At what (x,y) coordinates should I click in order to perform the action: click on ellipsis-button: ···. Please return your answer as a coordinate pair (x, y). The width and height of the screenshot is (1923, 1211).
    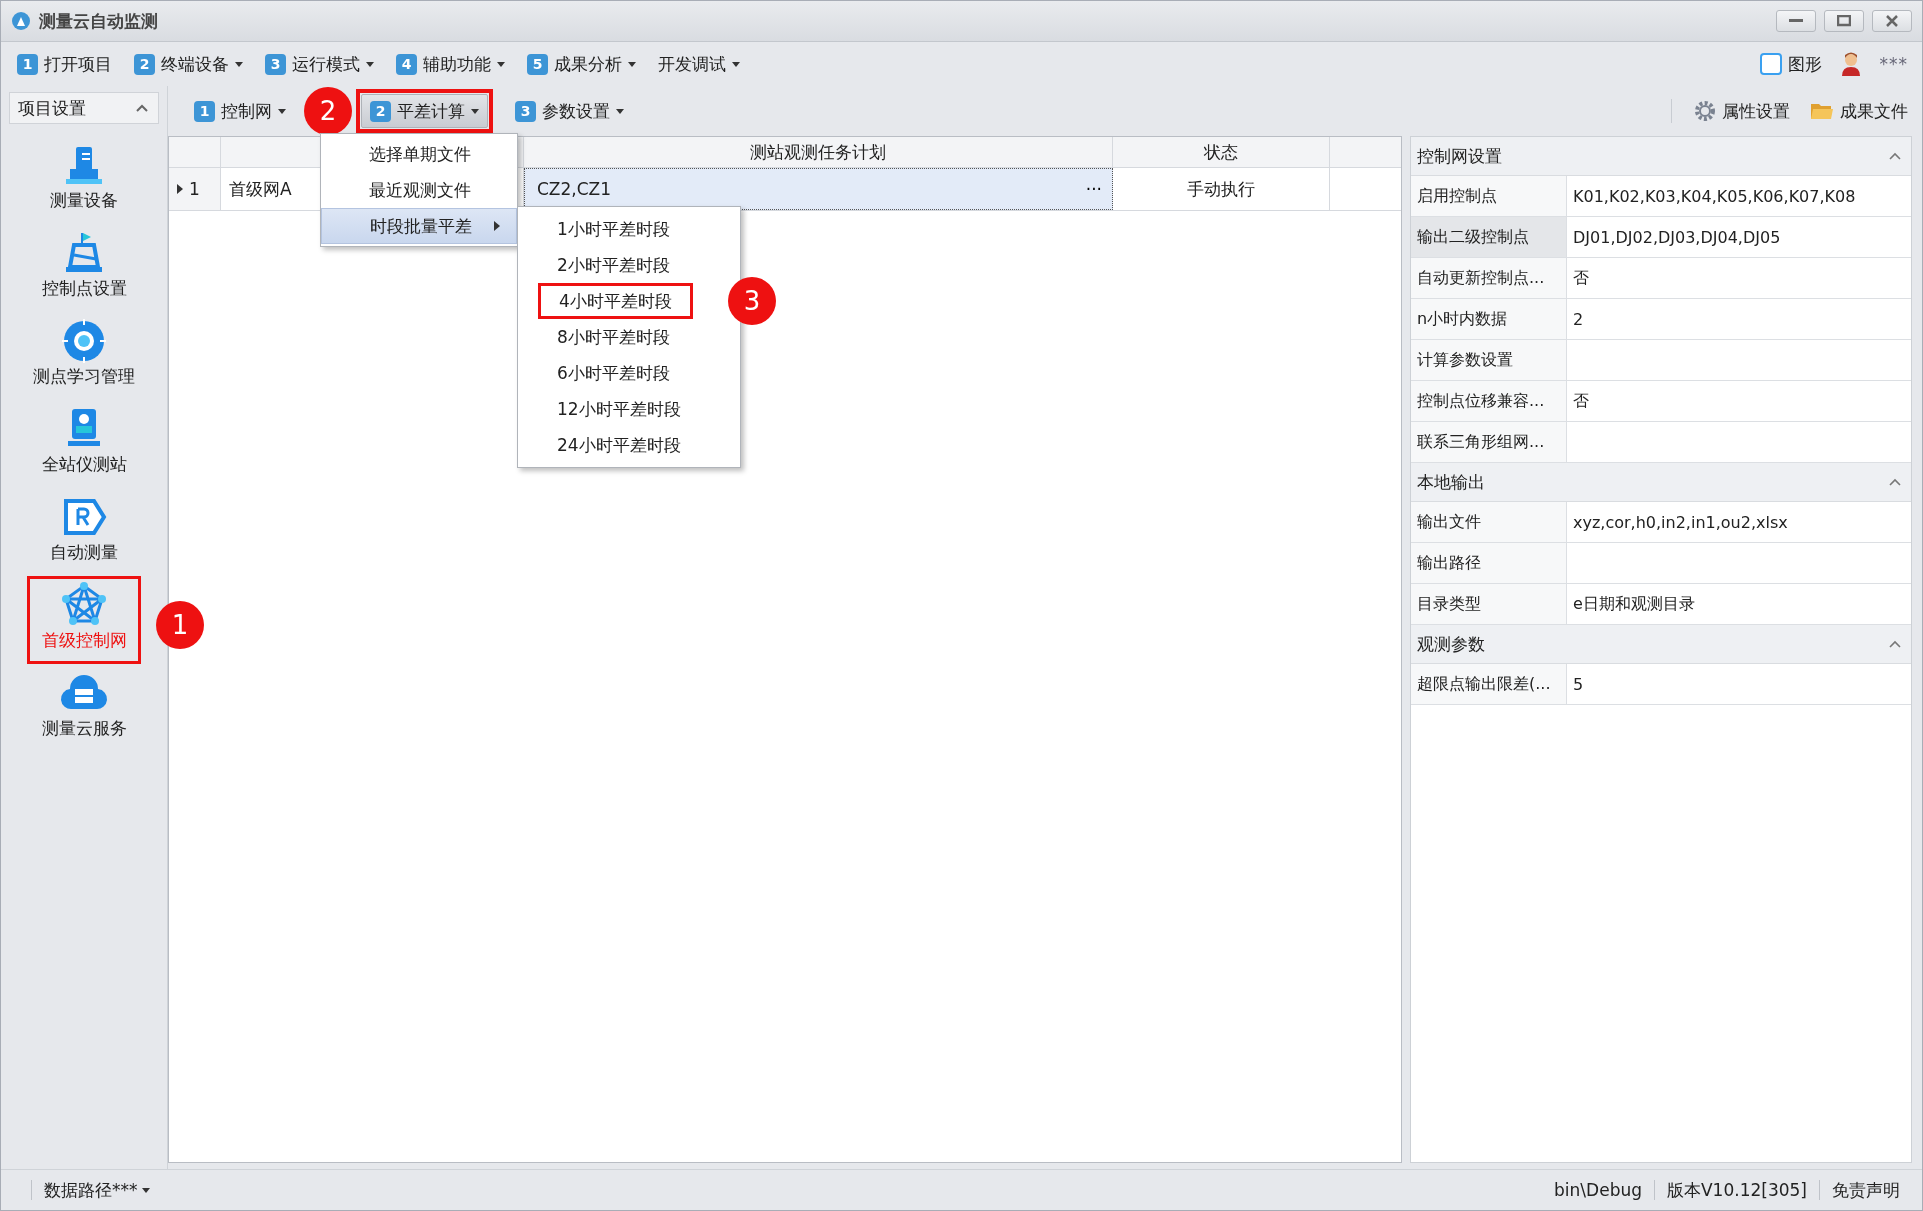
    Looking at the image, I should click on (1093, 189).